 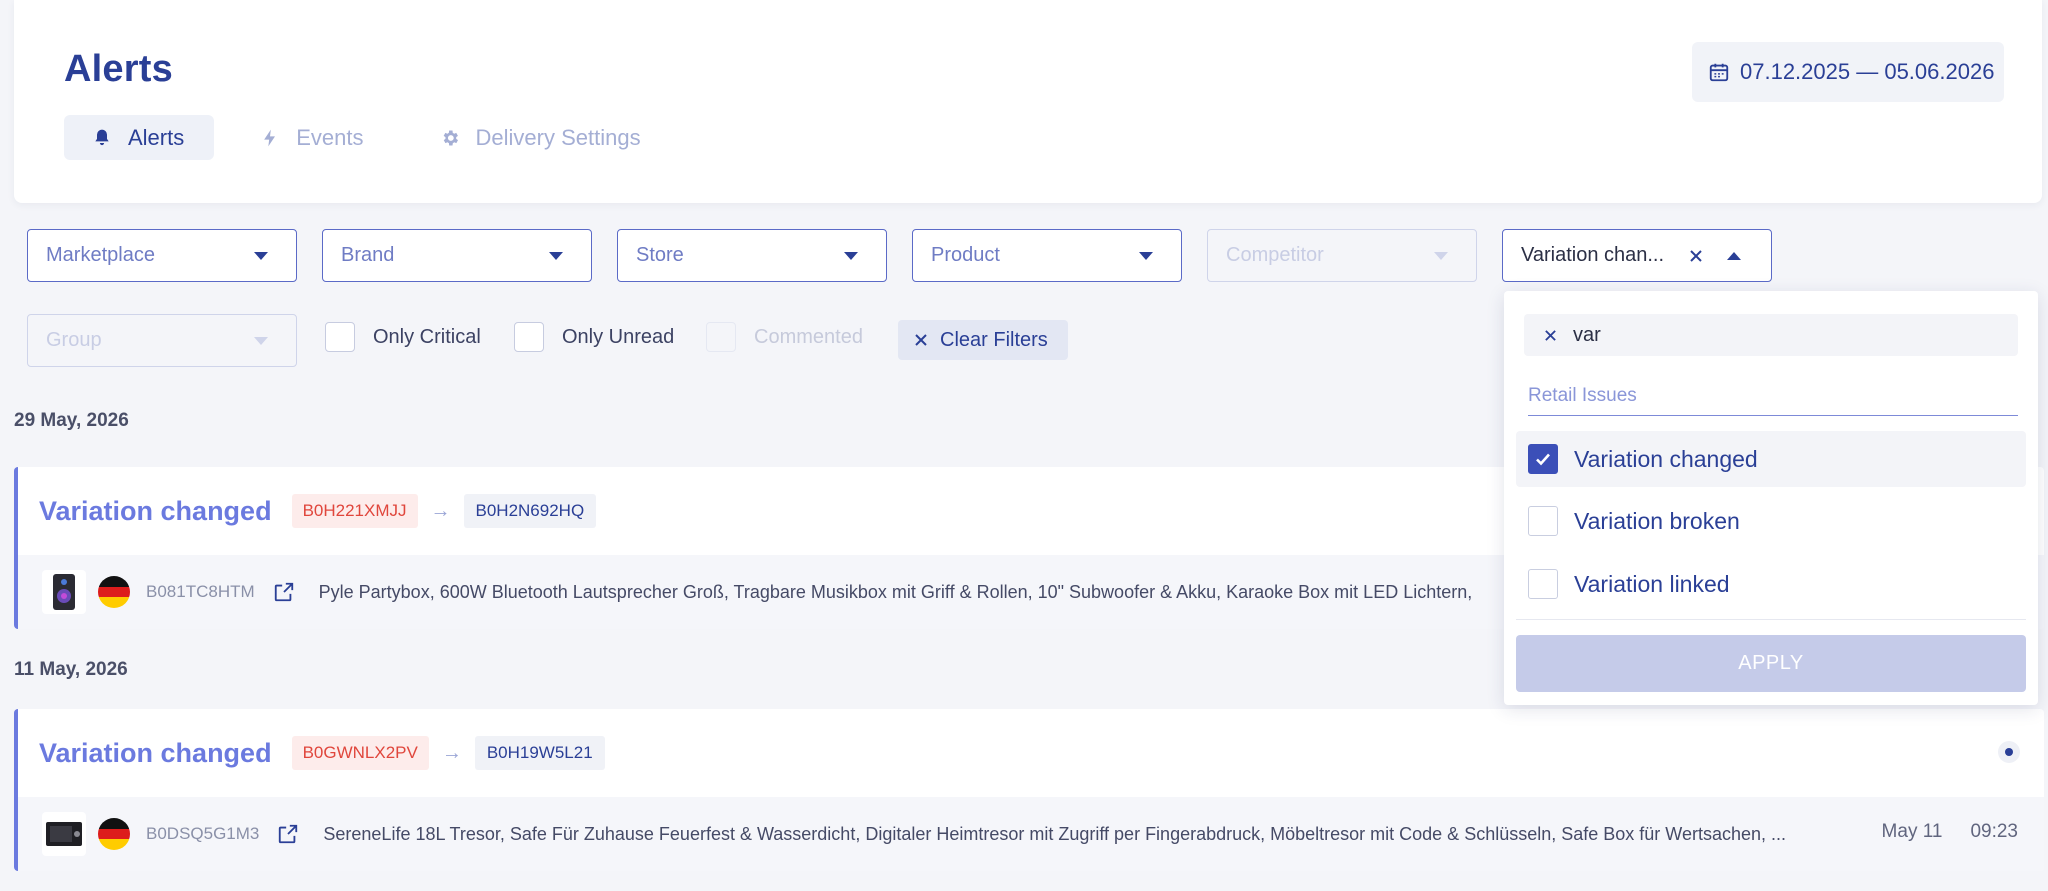 What do you see at coordinates (450, 137) in the screenshot?
I see `gear-icon` at bounding box center [450, 137].